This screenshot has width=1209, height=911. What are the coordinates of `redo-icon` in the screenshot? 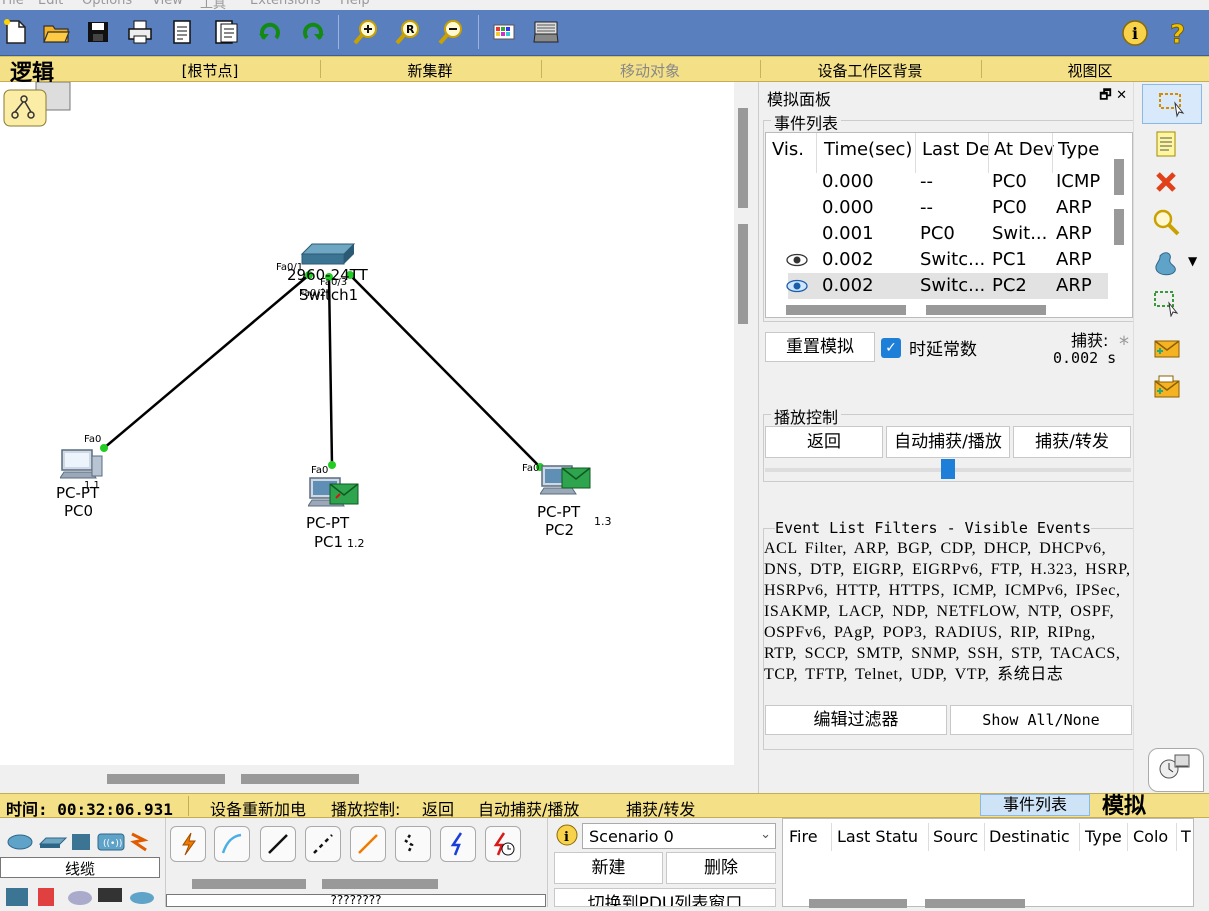 It's located at (313, 32).